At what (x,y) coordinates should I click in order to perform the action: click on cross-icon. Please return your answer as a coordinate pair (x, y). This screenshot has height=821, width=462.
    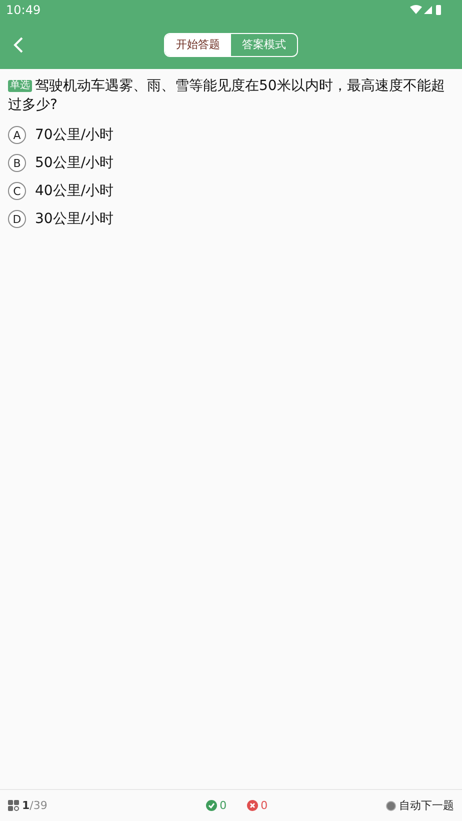
    Looking at the image, I should click on (252, 805).